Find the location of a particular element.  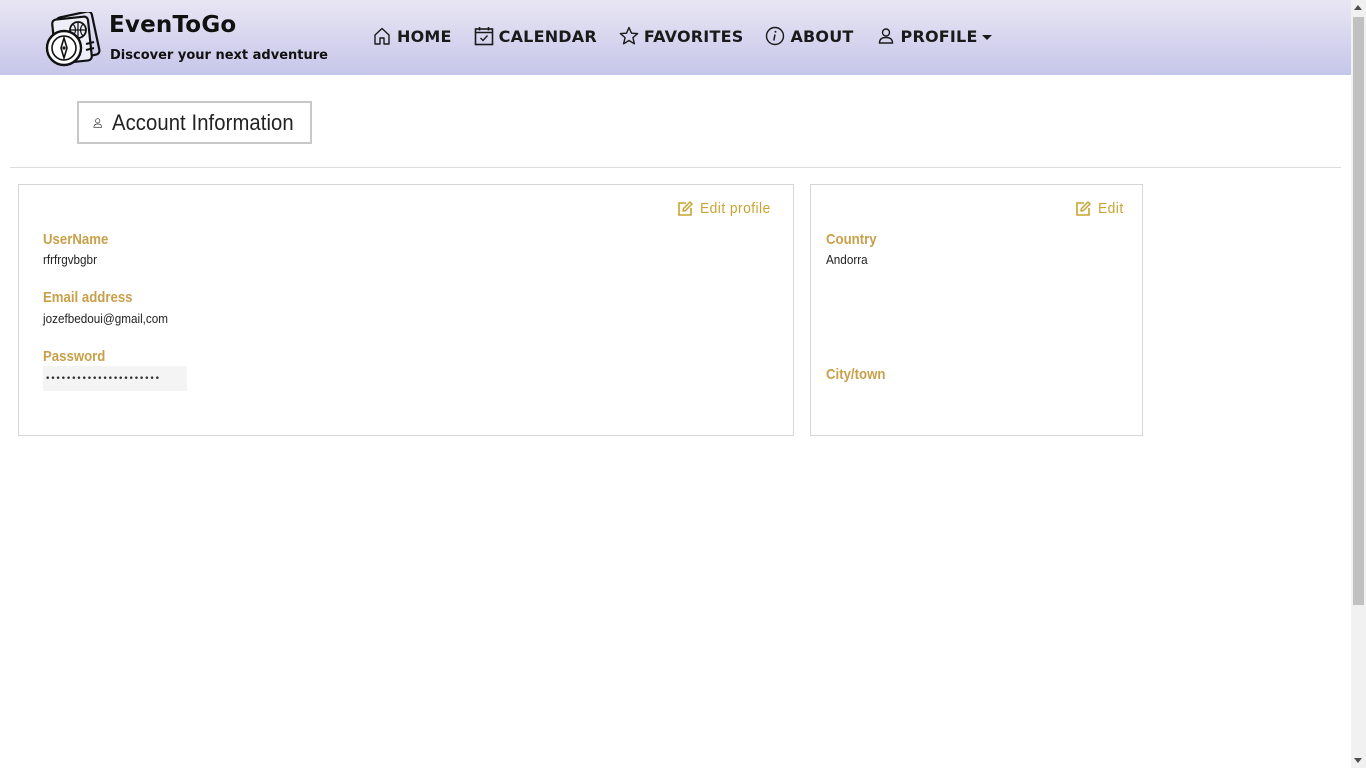

email-value: jozefbedoui@gmail,com is located at coordinates (106, 318).